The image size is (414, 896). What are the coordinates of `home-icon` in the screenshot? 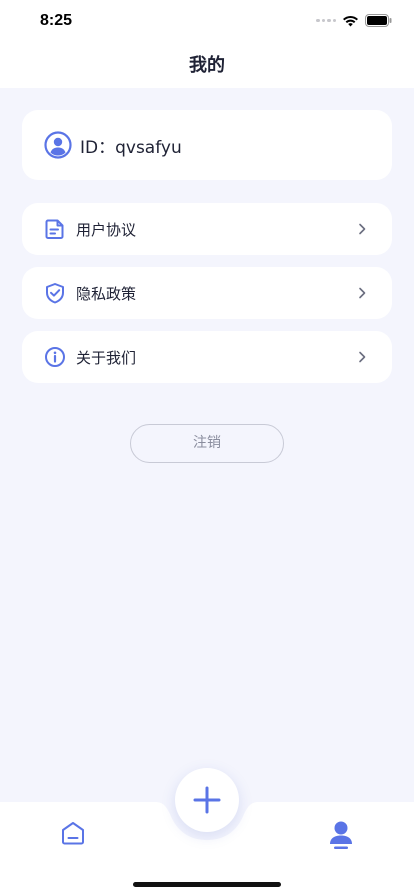 It's located at (73, 833).